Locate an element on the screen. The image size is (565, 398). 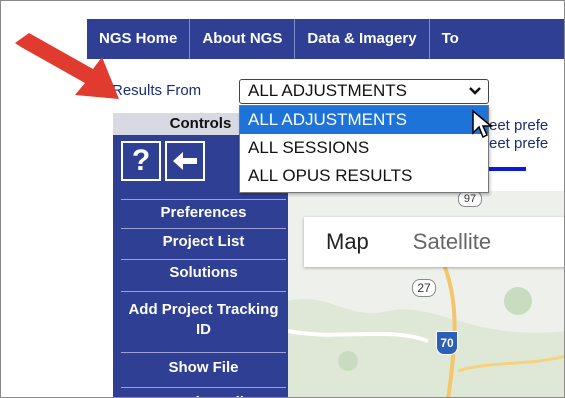
nav-about-ngs: About NGS is located at coordinates (243, 39).